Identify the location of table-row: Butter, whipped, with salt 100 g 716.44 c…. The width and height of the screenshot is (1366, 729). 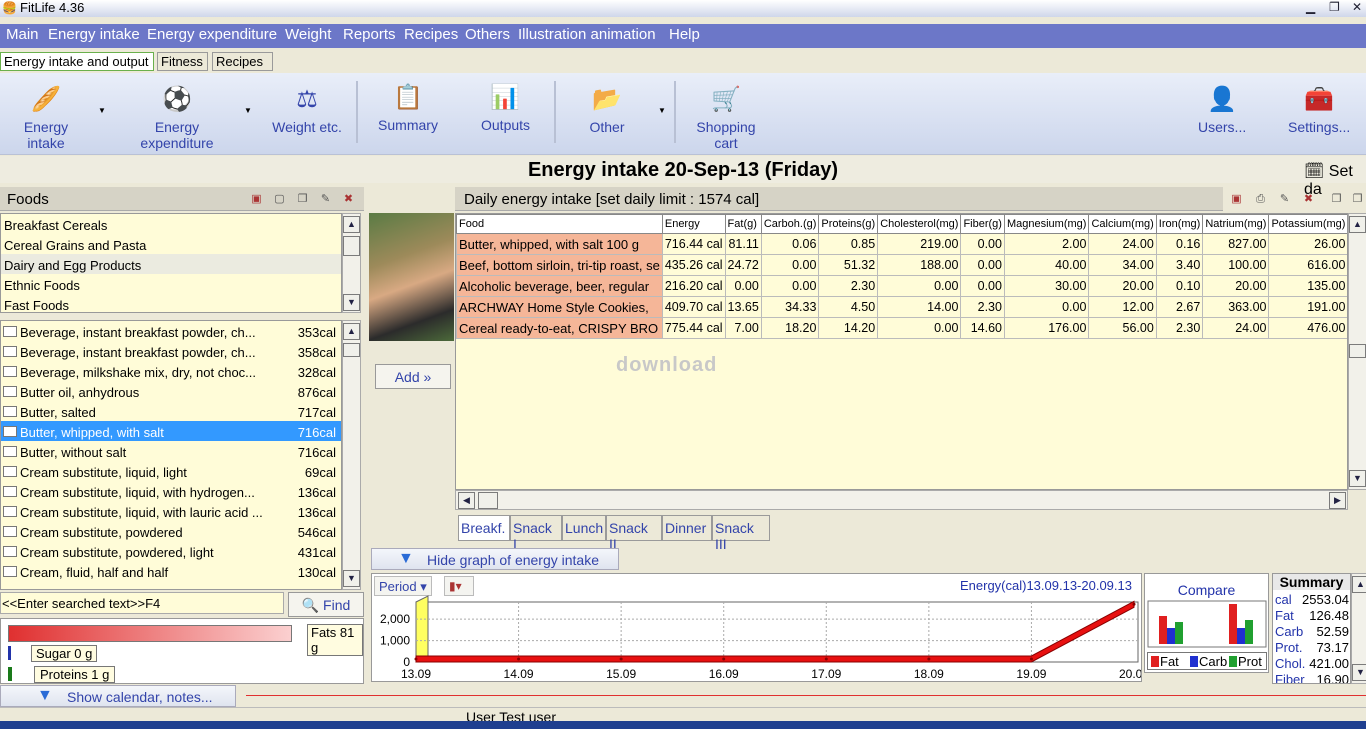
(901, 244).